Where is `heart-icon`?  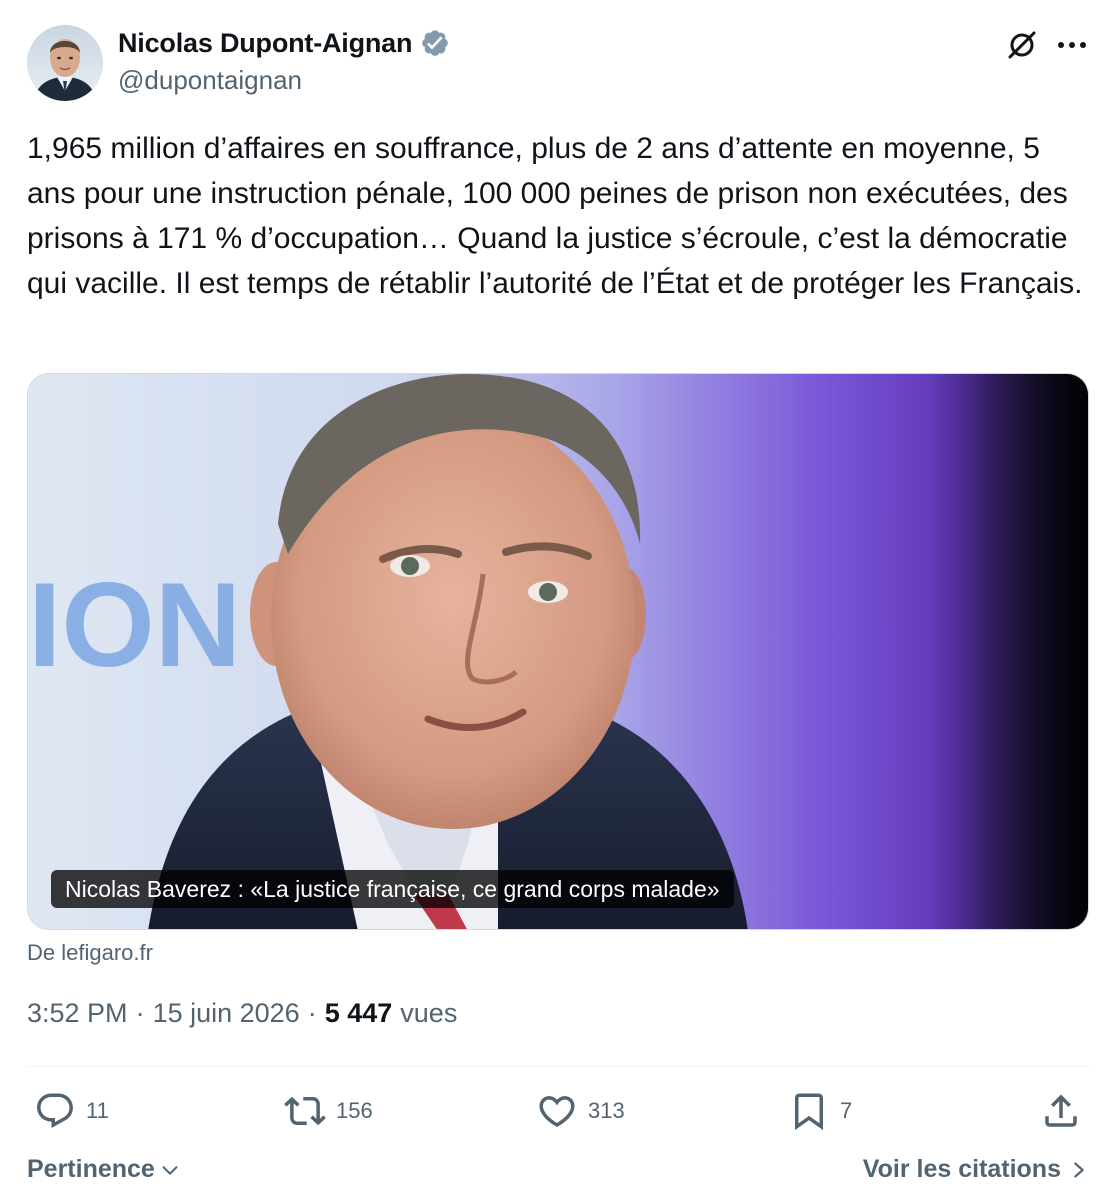
heart-icon is located at coordinates (557, 1112).